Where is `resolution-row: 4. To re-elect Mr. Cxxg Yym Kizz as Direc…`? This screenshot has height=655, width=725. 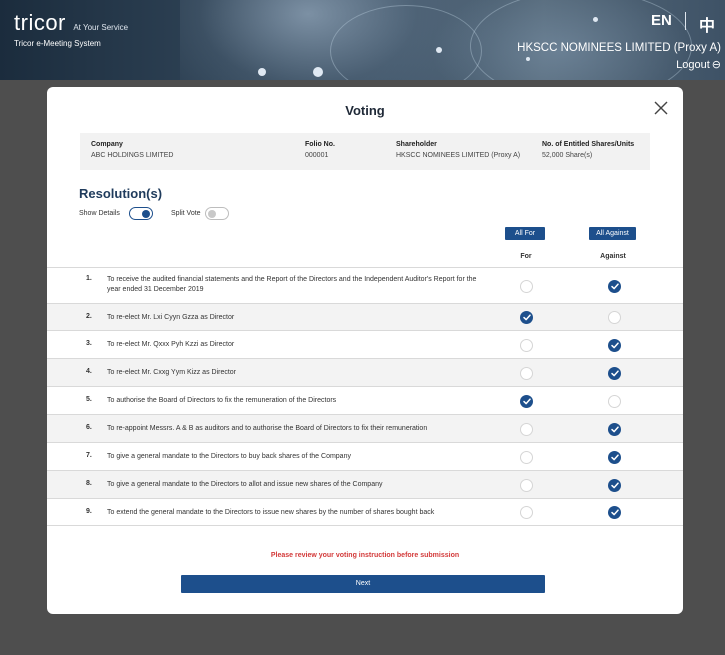 resolution-row: 4. To re-elect Mr. Cxxg Yym Kizz as Direc… is located at coordinates (365, 373).